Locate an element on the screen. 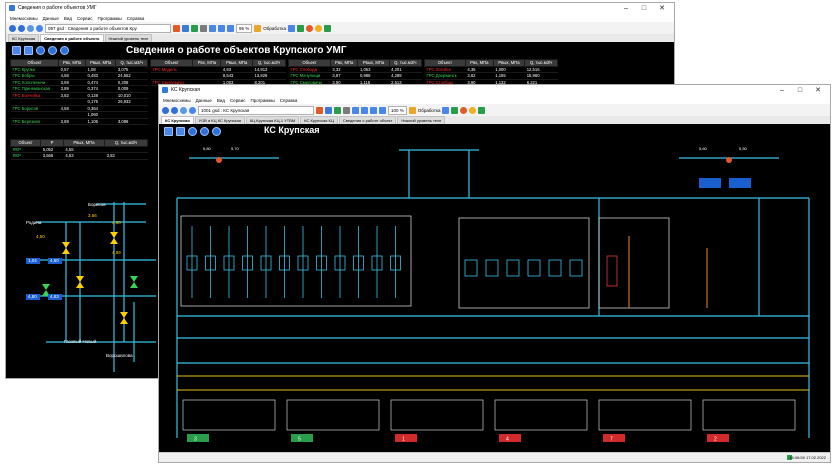  back-window-controls: – □ ✕ is located at coordinates (644, 8).